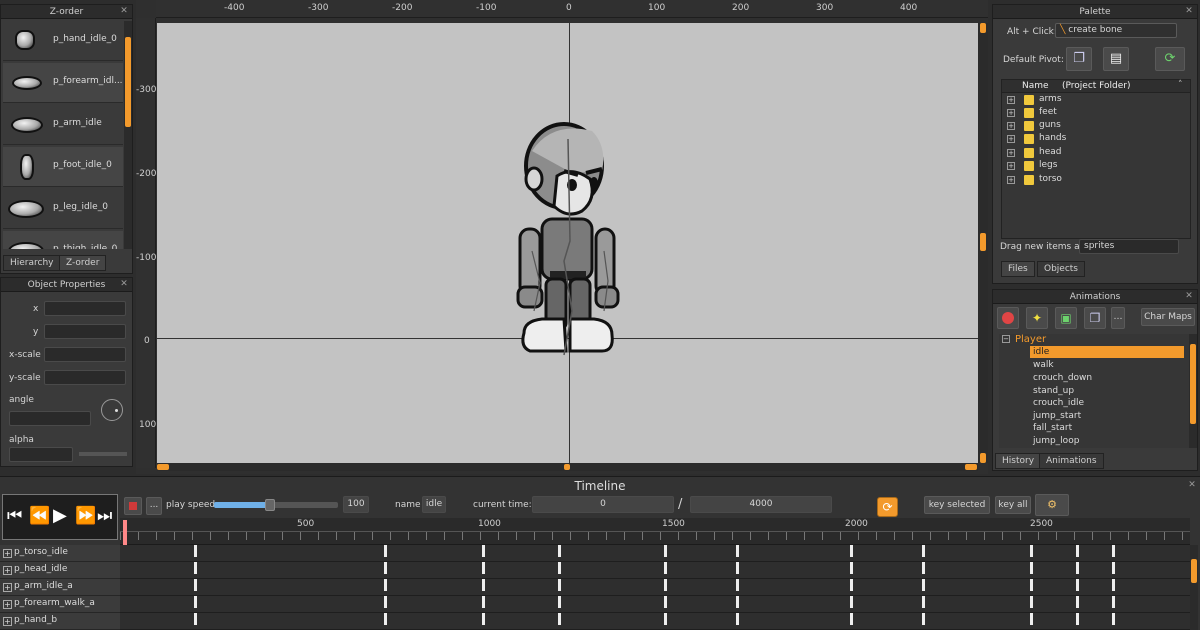 The height and width of the screenshot is (630, 1200). Describe the element at coordinates (1095, 180) in the screenshot. I see `folder-row-torso: + torso` at that location.